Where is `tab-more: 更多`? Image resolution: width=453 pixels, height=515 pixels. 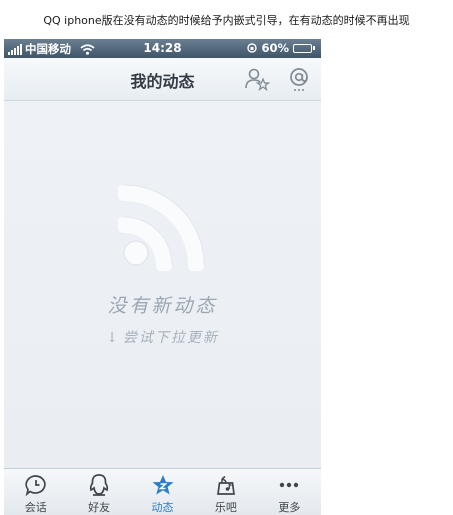 tab-more: 更多 is located at coordinates (289, 492).